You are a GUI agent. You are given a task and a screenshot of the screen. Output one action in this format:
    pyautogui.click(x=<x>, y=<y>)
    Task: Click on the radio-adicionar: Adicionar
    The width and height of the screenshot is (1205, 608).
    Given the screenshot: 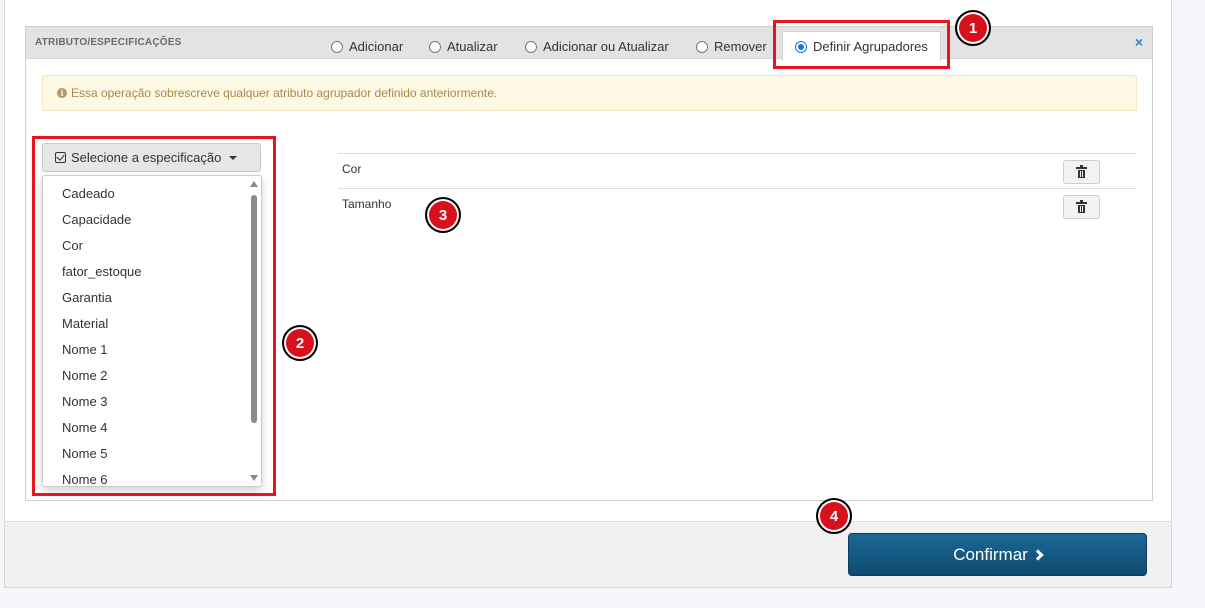 What is the action you would take?
    pyautogui.click(x=367, y=46)
    